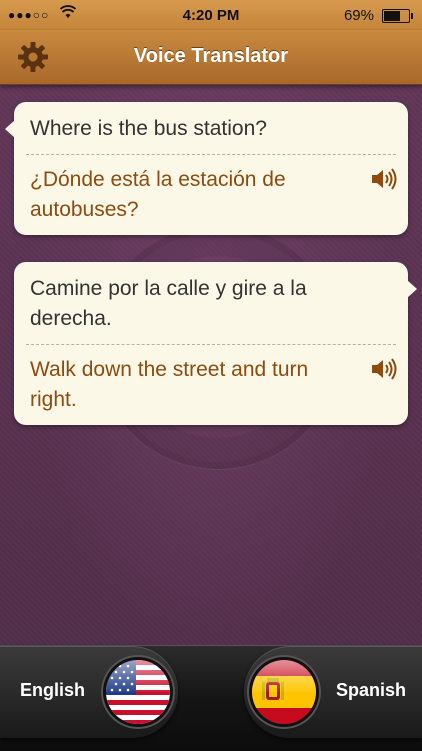 The height and width of the screenshot is (751, 422). I want to click on language-bar: English Spanish, so click(211, 698).